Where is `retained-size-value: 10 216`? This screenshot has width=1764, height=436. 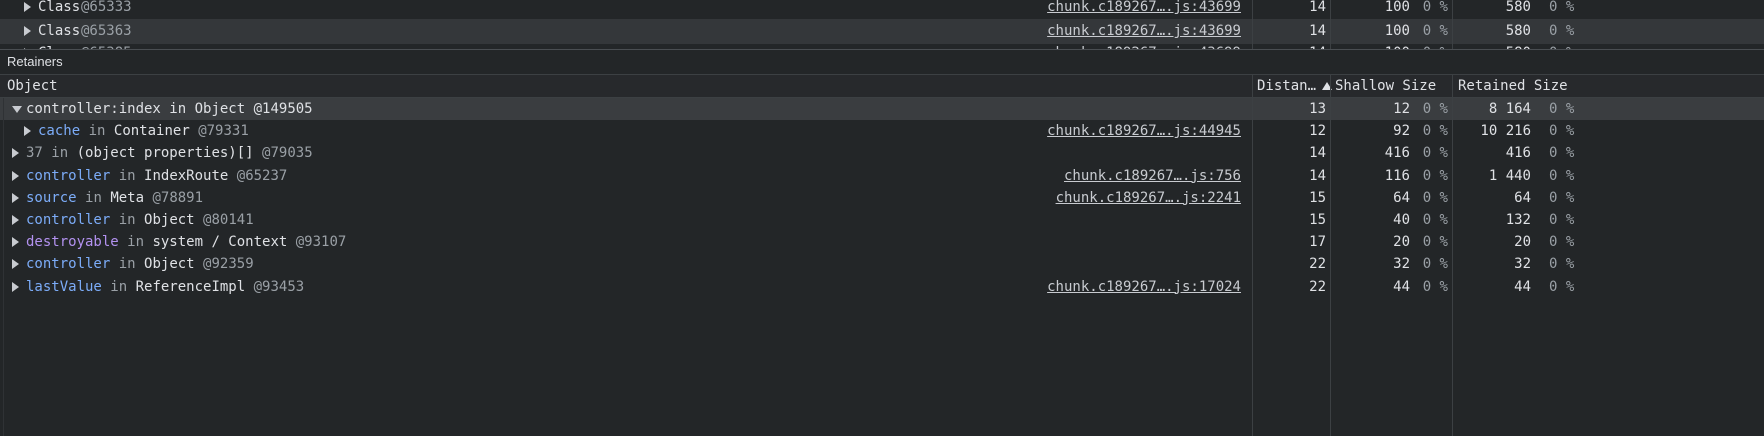
retained-size-value: 10 216 is located at coordinates (1505, 131).